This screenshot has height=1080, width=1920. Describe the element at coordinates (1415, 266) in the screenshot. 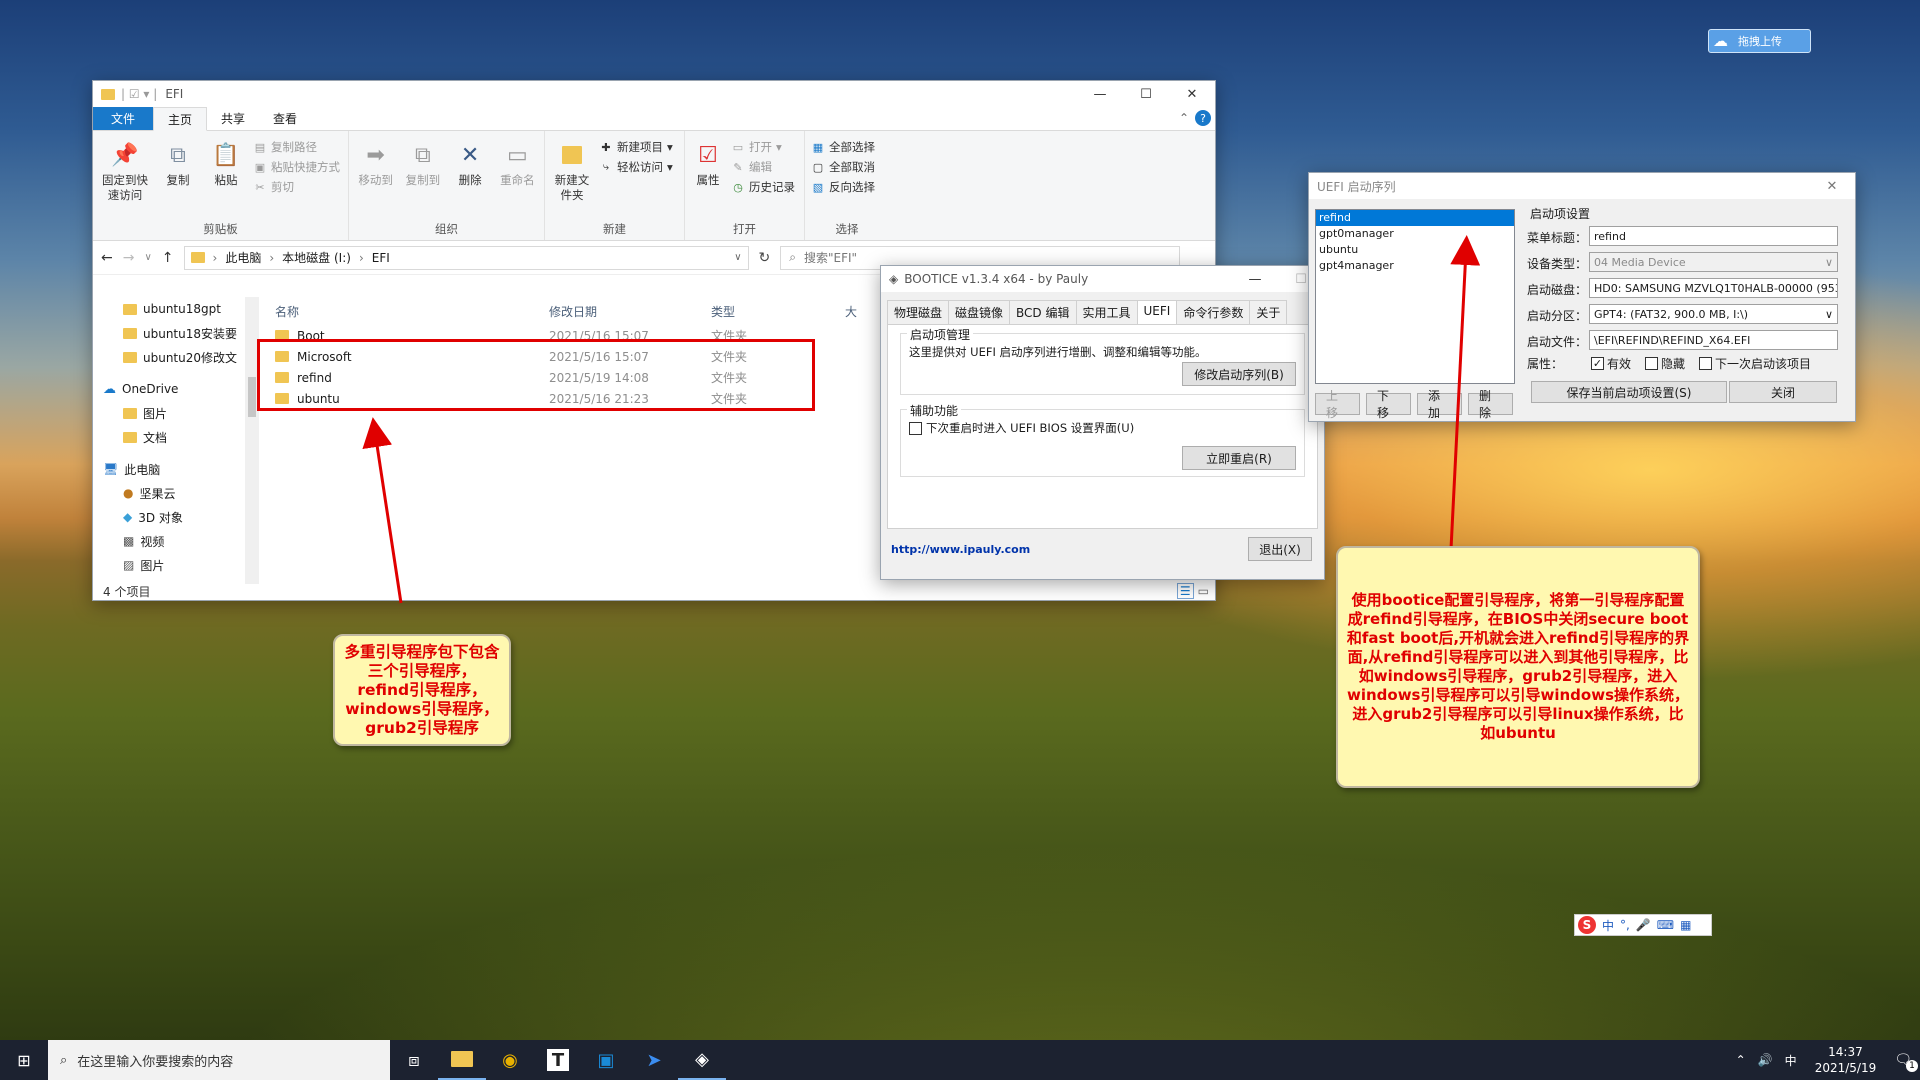

I see `boot-entry-gpt4manager: gpt4manager` at that location.